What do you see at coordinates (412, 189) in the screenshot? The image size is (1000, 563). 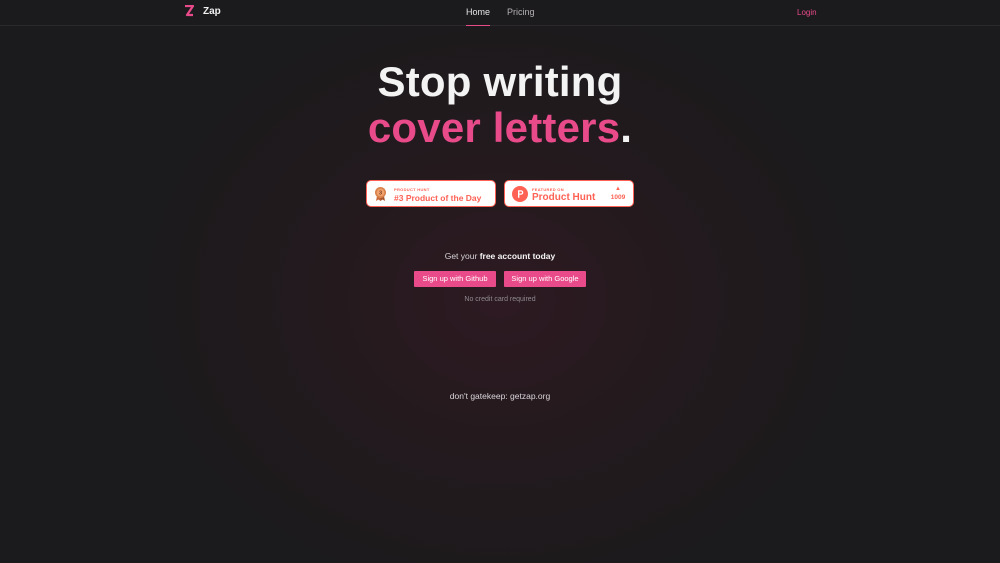 I see `badge-kicker: PRODUCT HUNT` at bounding box center [412, 189].